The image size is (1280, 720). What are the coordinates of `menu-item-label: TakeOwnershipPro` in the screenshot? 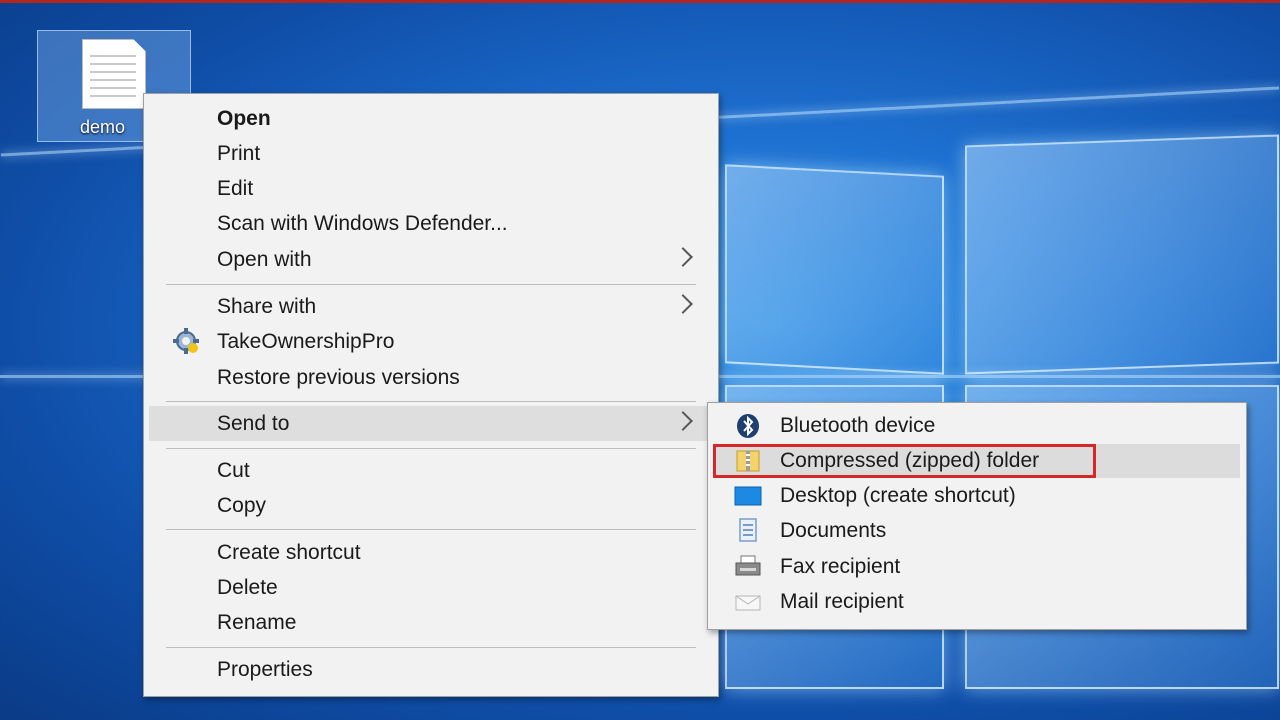 It's located at (306, 341).